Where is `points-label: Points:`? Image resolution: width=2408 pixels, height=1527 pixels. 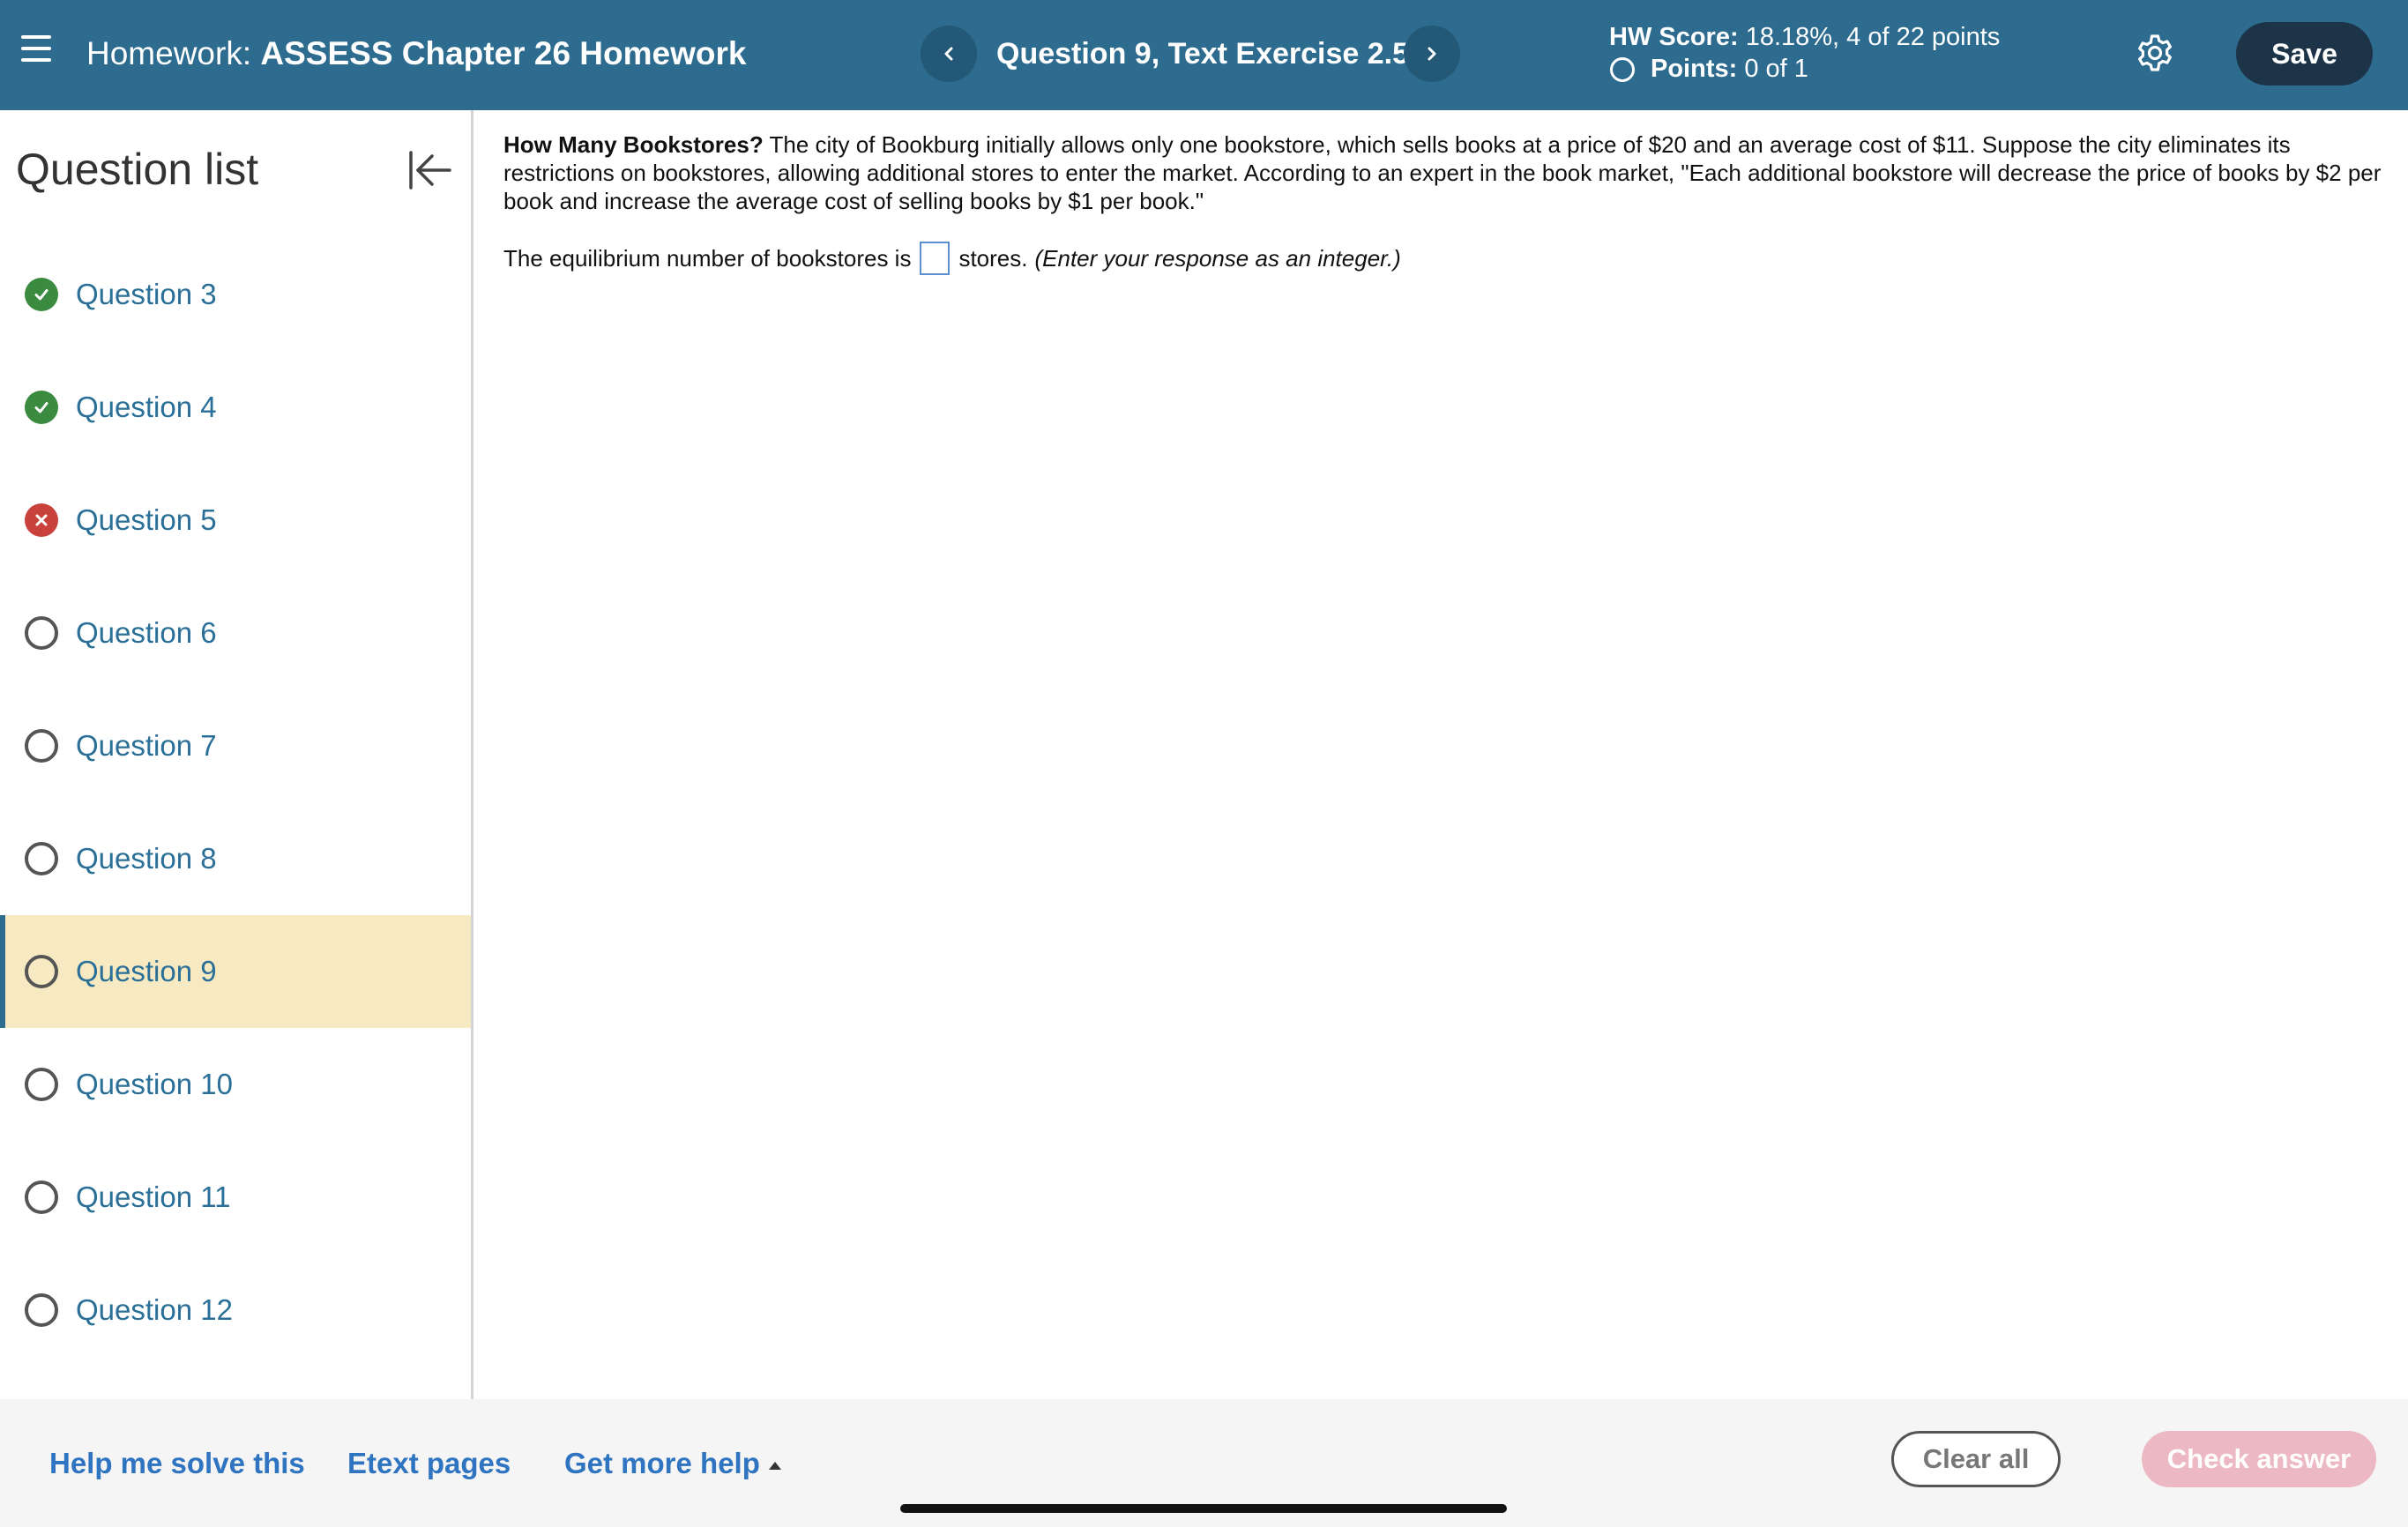 points-label: Points: is located at coordinates (1694, 69).